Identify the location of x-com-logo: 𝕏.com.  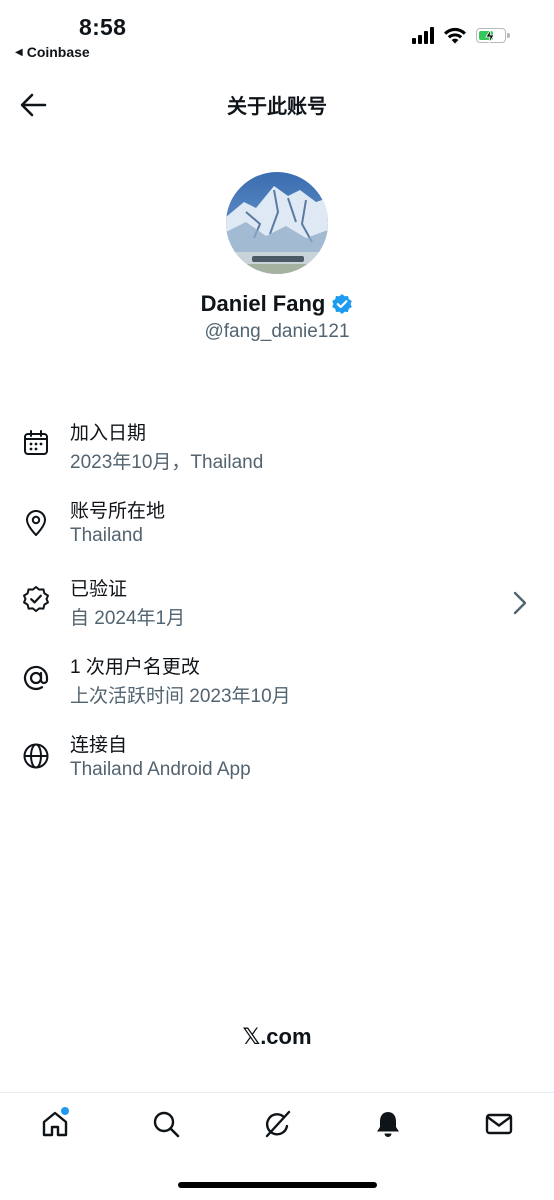
(277, 1037).